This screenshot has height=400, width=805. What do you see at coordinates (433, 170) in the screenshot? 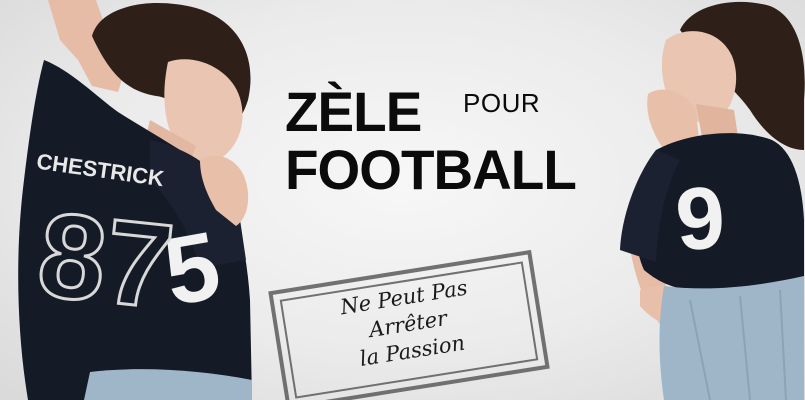
I see `headline-line-2: FOOTBALL` at bounding box center [433, 170].